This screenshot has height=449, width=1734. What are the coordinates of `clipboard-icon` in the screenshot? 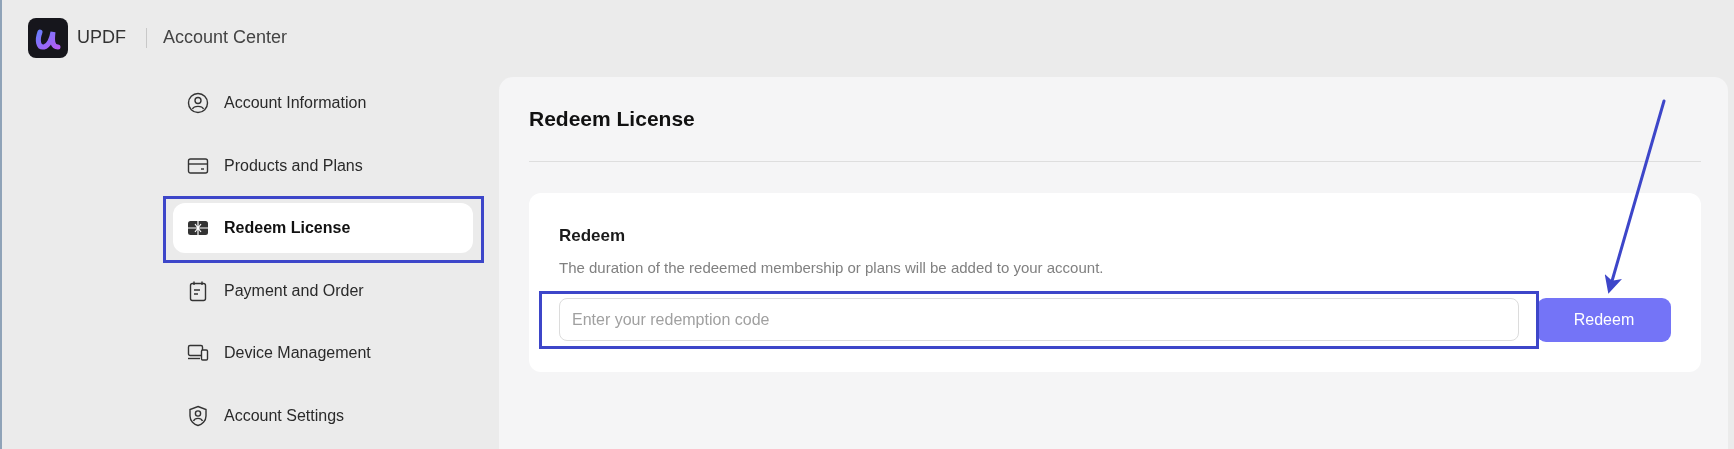 It's located at (198, 290).